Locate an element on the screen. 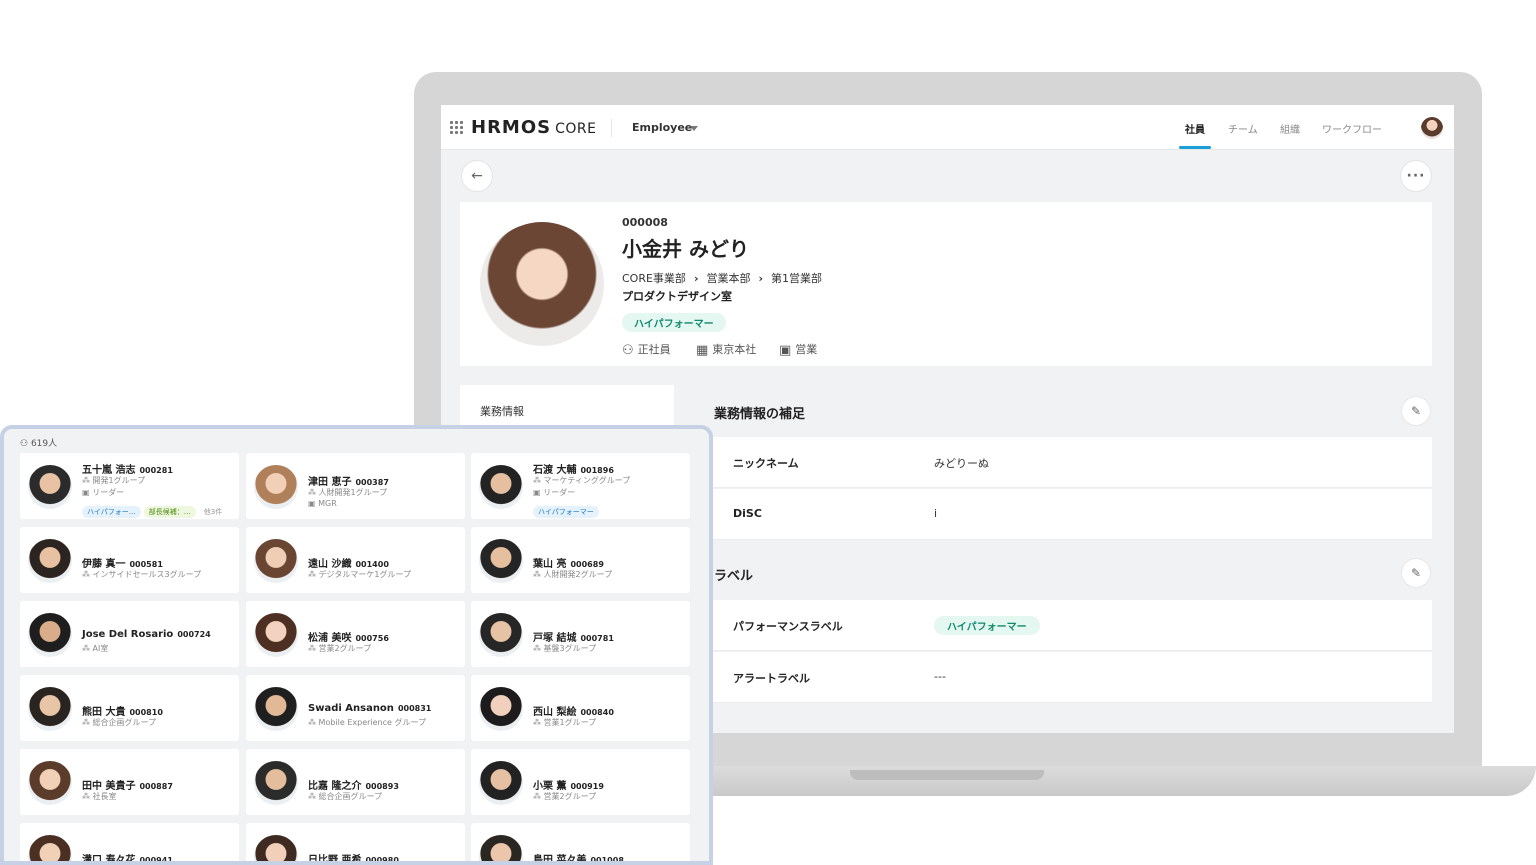 Image resolution: width=1536 pixels, height=865 pixels. employee-card: 溝口 寿々花 000941 is located at coordinates (129, 844).